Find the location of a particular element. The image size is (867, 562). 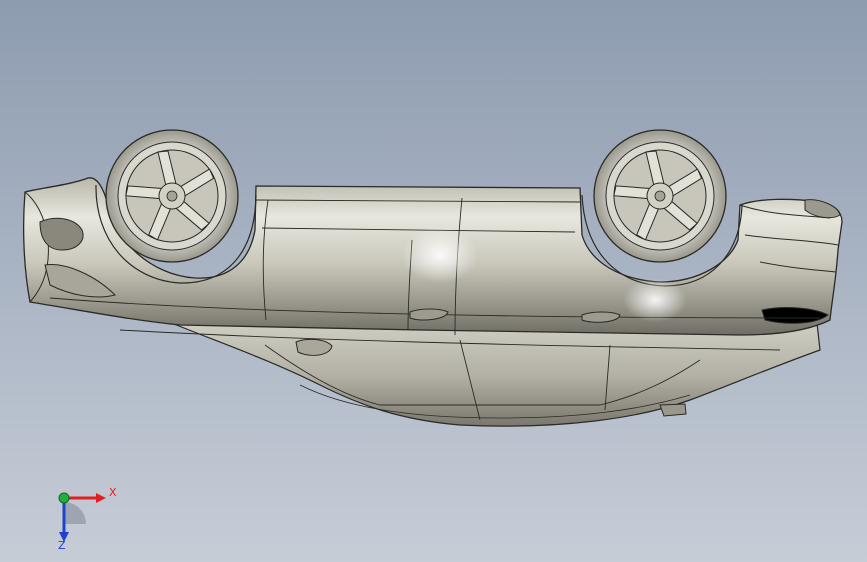

antenna-fin is located at coordinates (673, 410).